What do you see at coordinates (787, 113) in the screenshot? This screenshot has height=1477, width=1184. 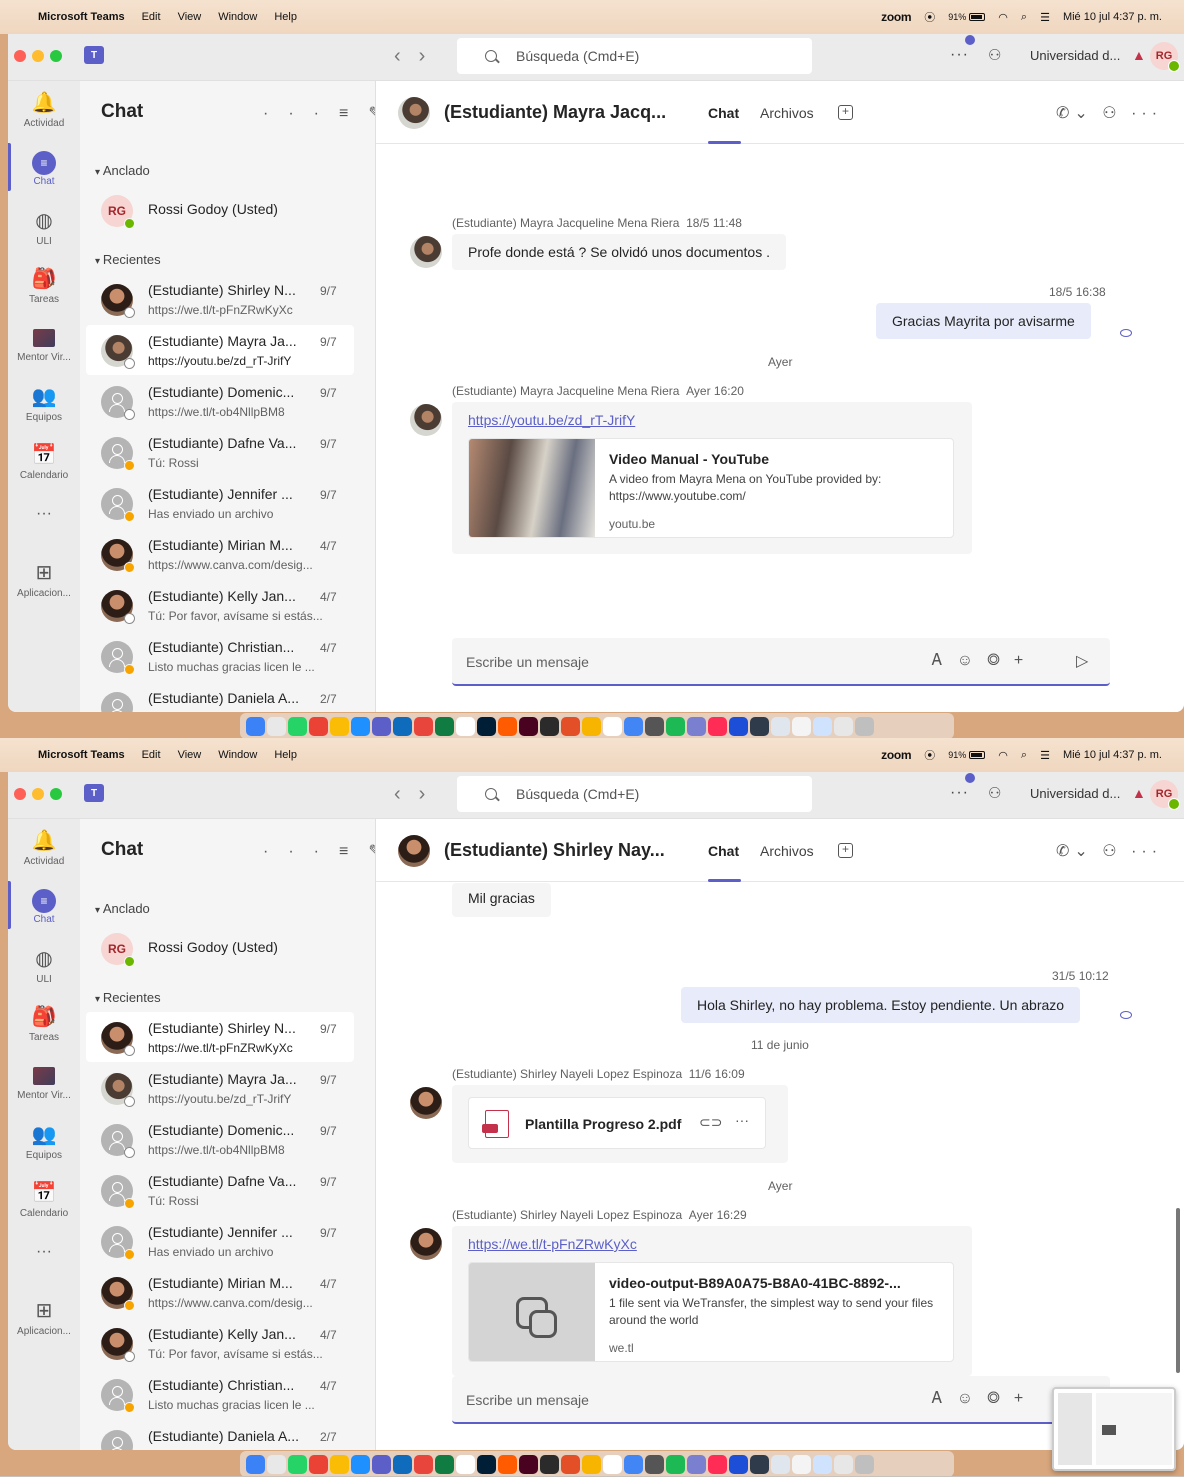 I see `tab-files: Archivos` at bounding box center [787, 113].